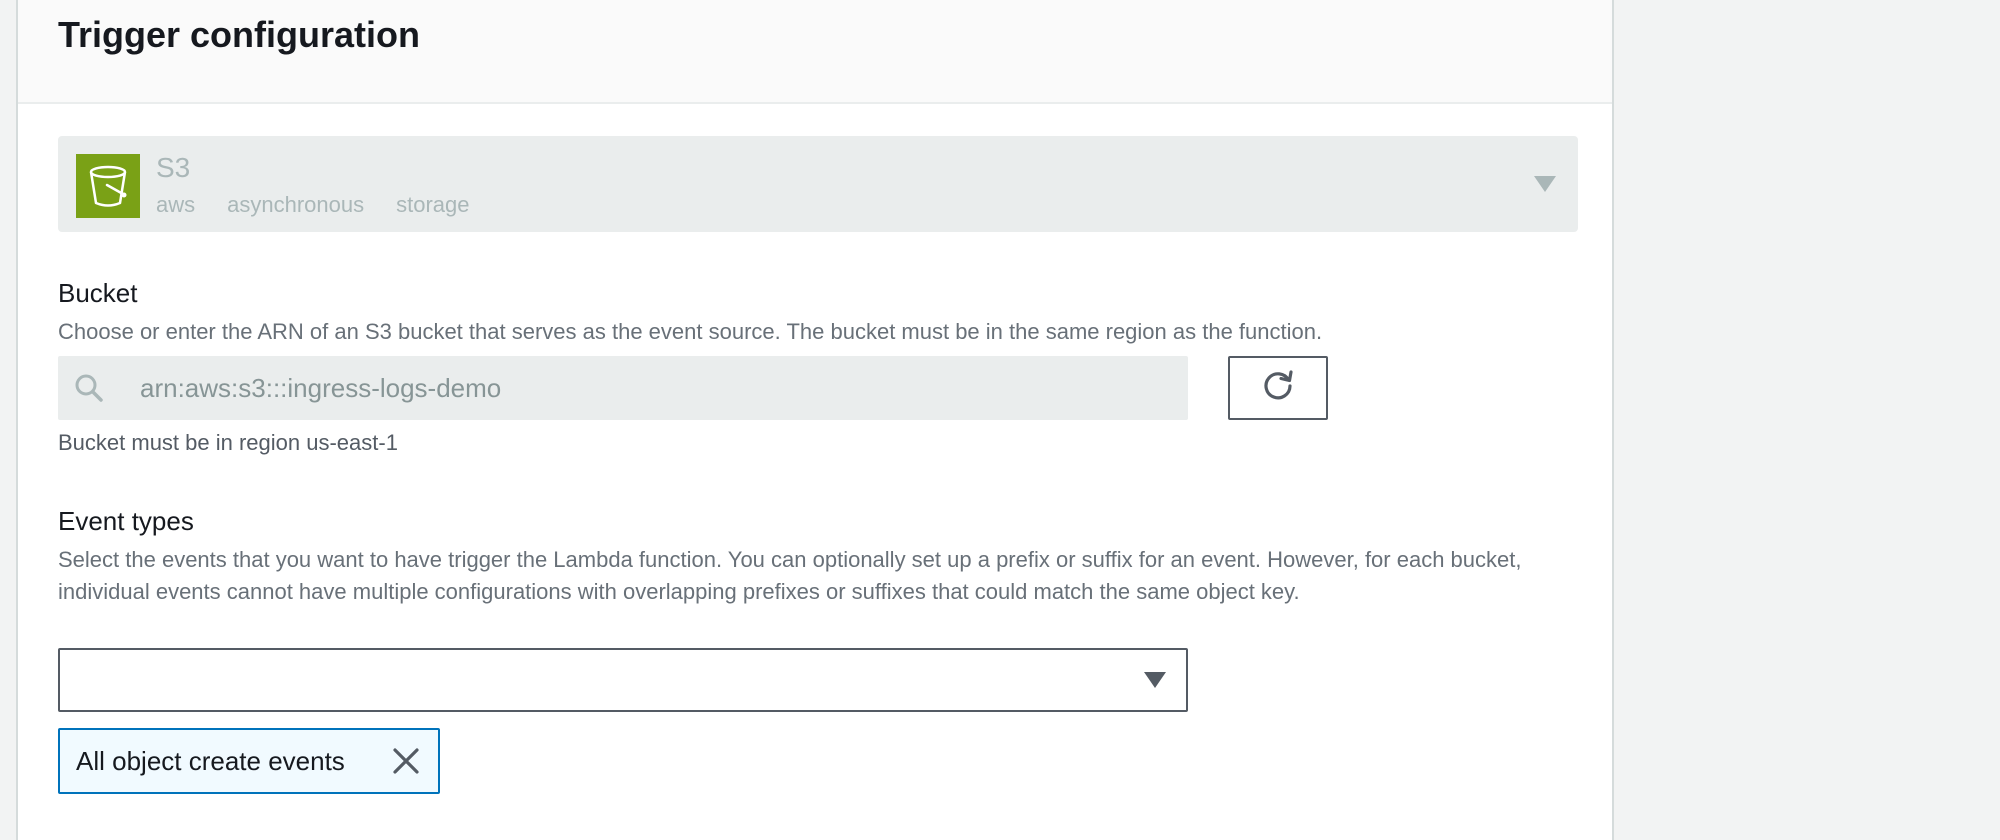 Image resolution: width=2000 pixels, height=840 pixels. What do you see at coordinates (239, 34) in the screenshot?
I see `panel-title: Trigger configuration` at bounding box center [239, 34].